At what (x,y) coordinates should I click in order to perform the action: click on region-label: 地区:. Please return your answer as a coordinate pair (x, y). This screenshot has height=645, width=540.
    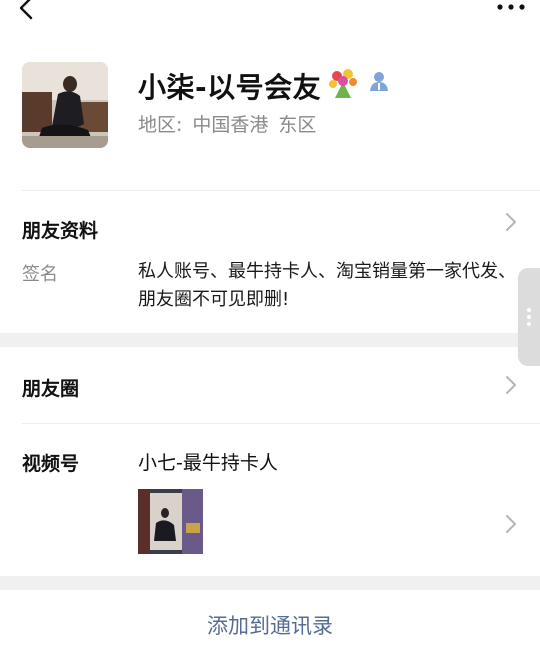
    Looking at the image, I should click on (160, 125).